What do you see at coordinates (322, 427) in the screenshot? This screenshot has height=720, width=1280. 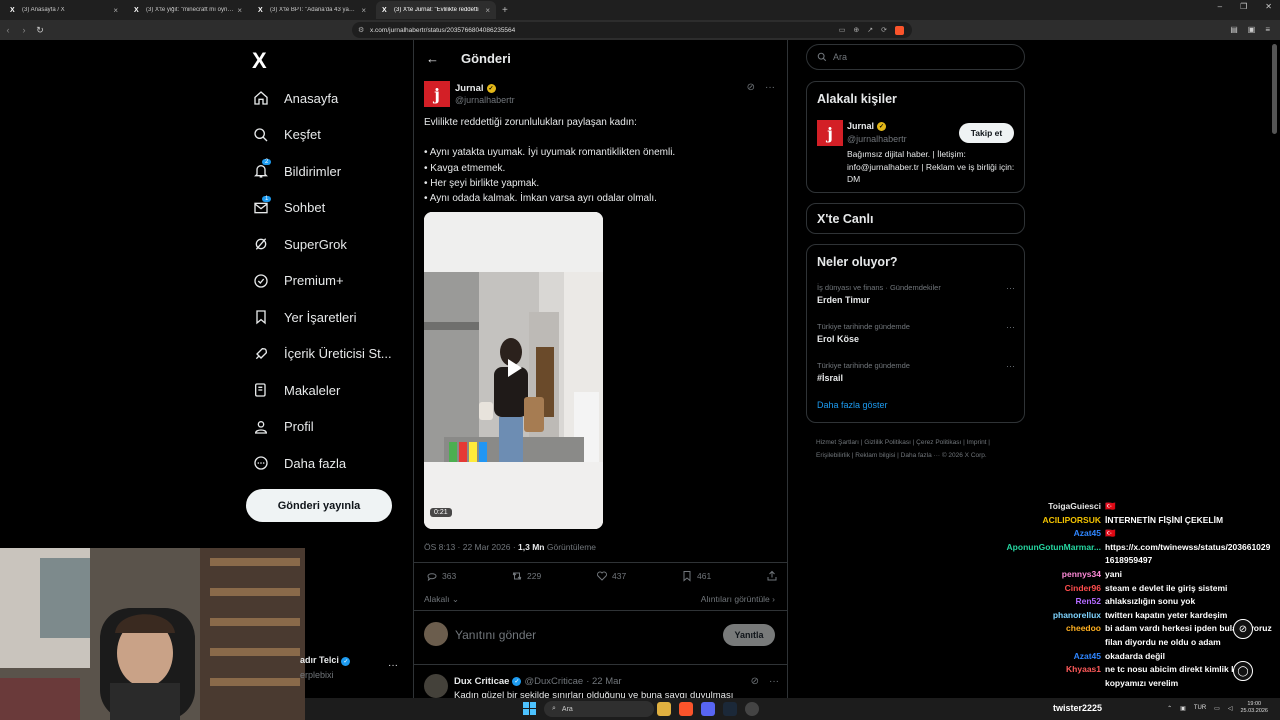 I see `sidebar-item-profile: Profil` at bounding box center [322, 427].